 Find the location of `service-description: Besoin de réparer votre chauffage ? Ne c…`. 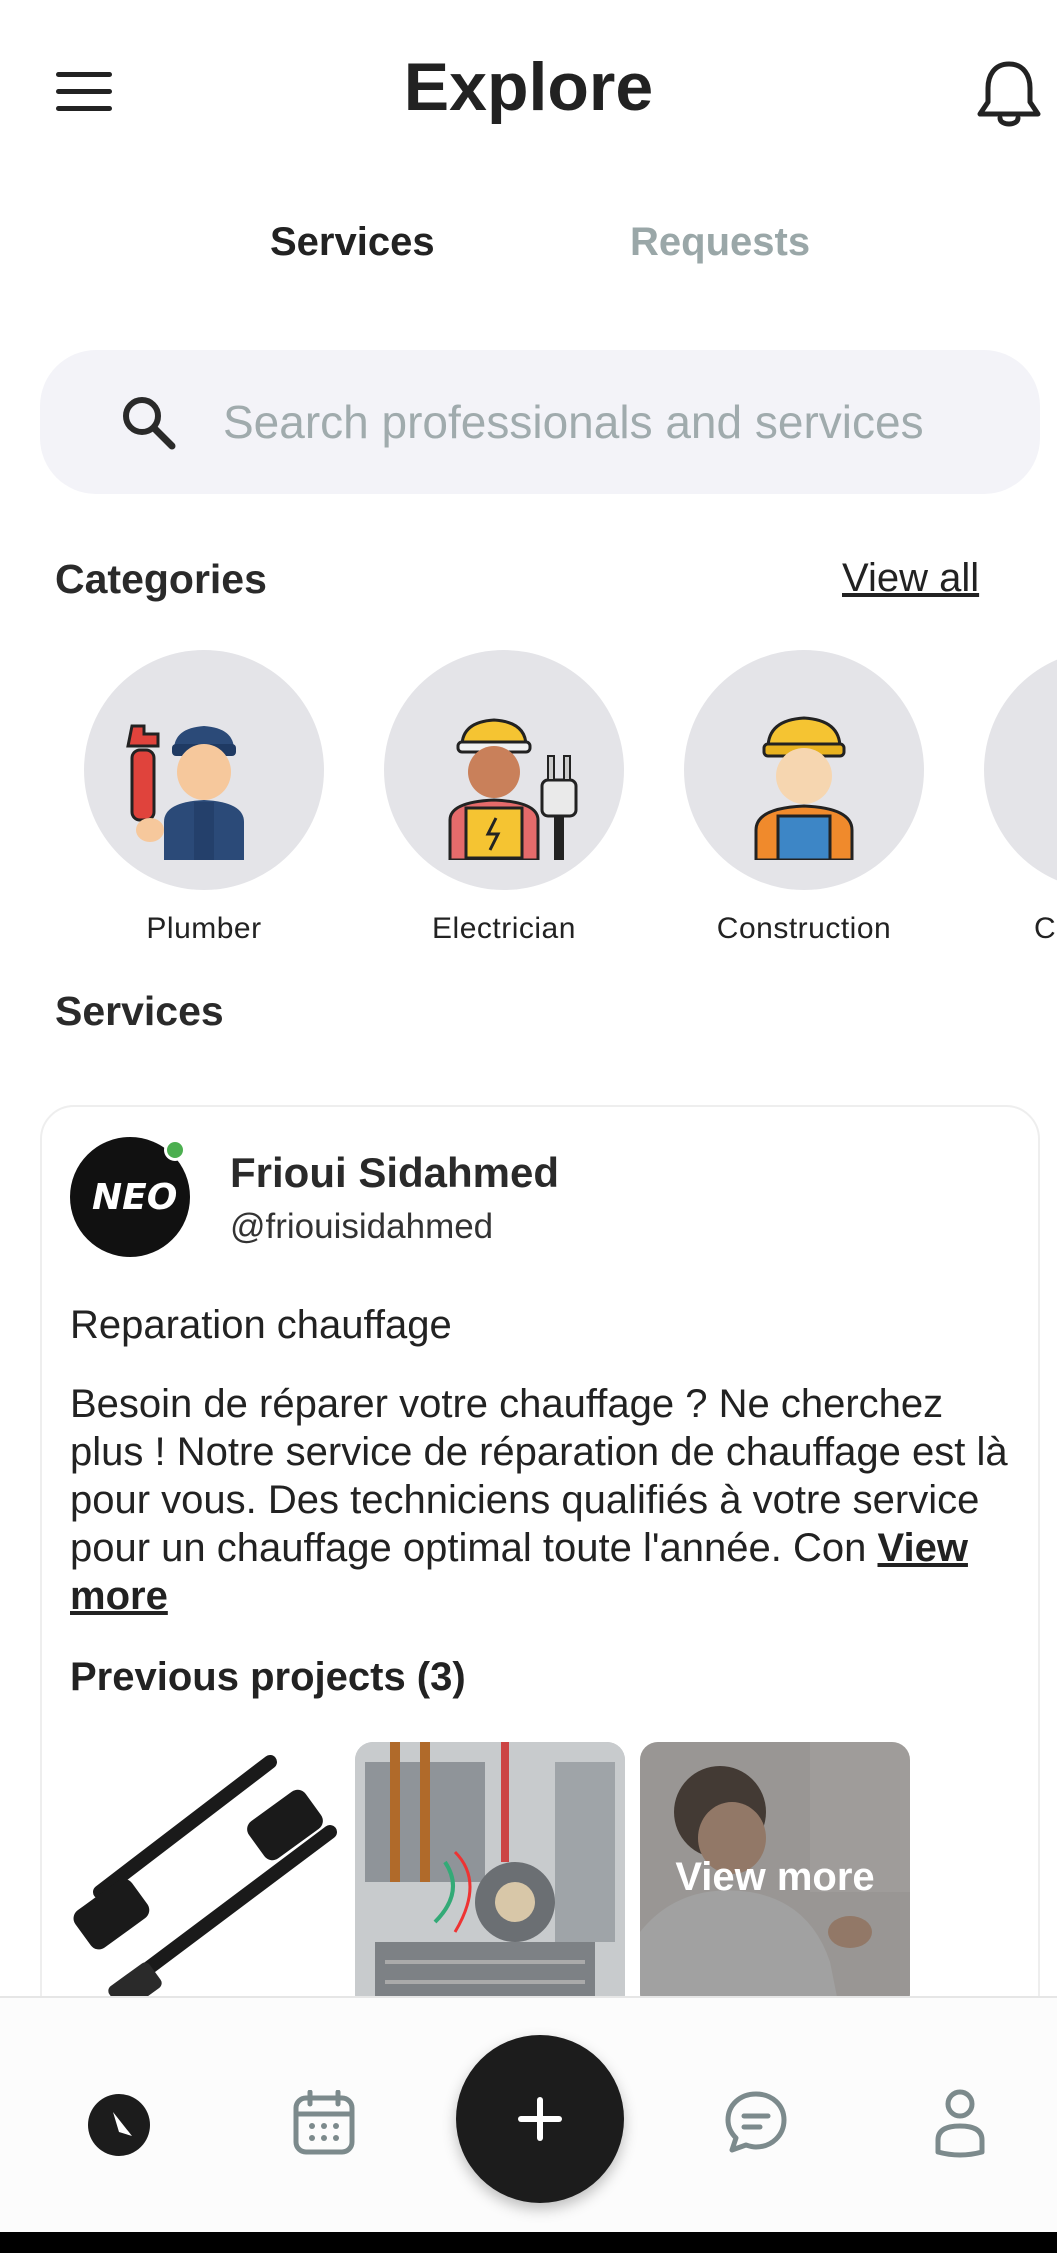

service-description: Besoin de réparer votre chauffage ? Ne c… is located at coordinates (545, 1500).